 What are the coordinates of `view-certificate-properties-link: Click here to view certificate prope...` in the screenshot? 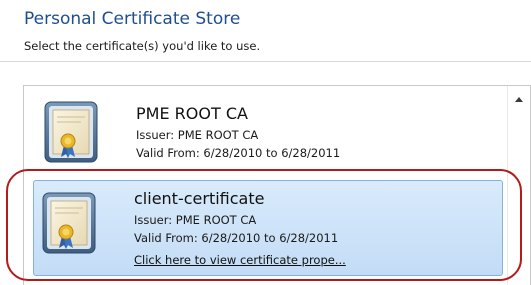 It's located at (240, 260).